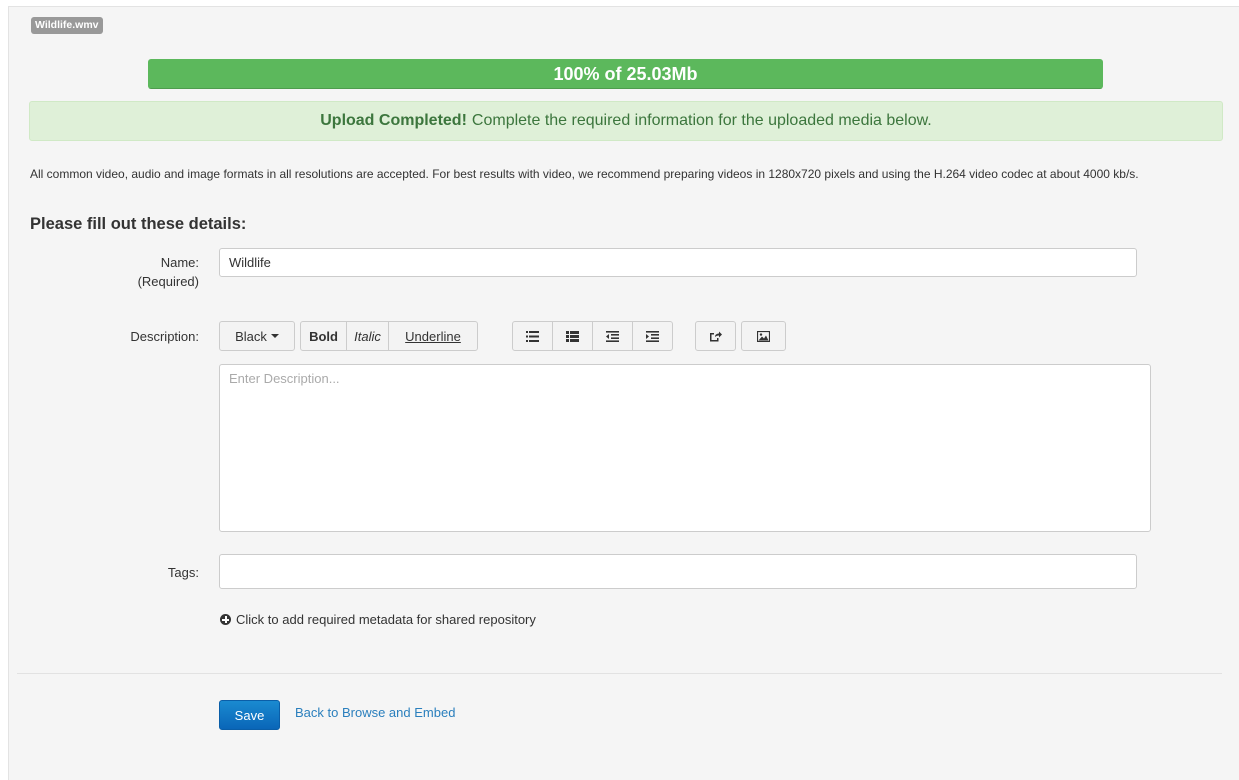  I want to click on save-button: Save, so click(249, 715).